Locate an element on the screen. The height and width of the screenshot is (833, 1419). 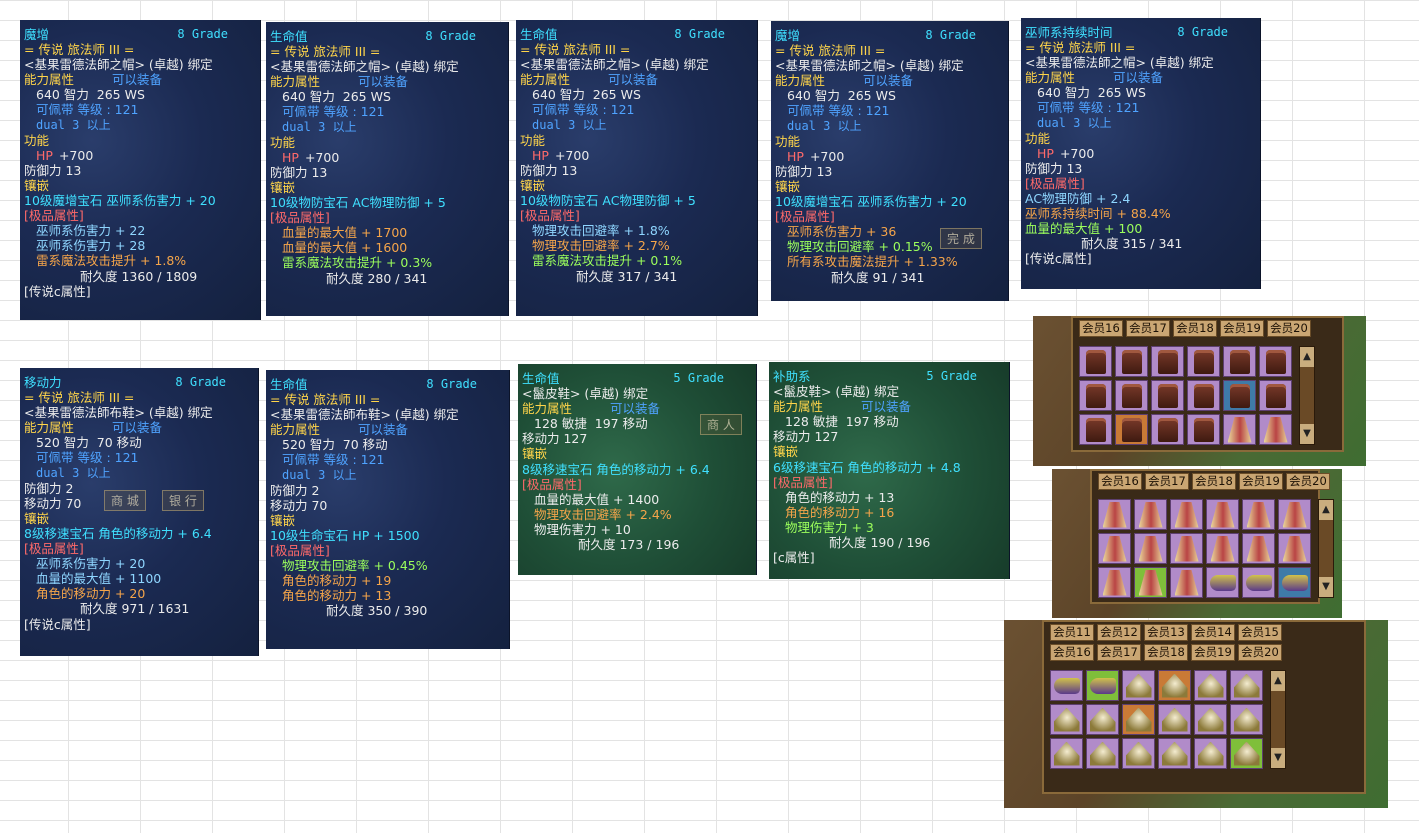
tooltip-line: 防御力 13 is located at coordinates (549, 170).